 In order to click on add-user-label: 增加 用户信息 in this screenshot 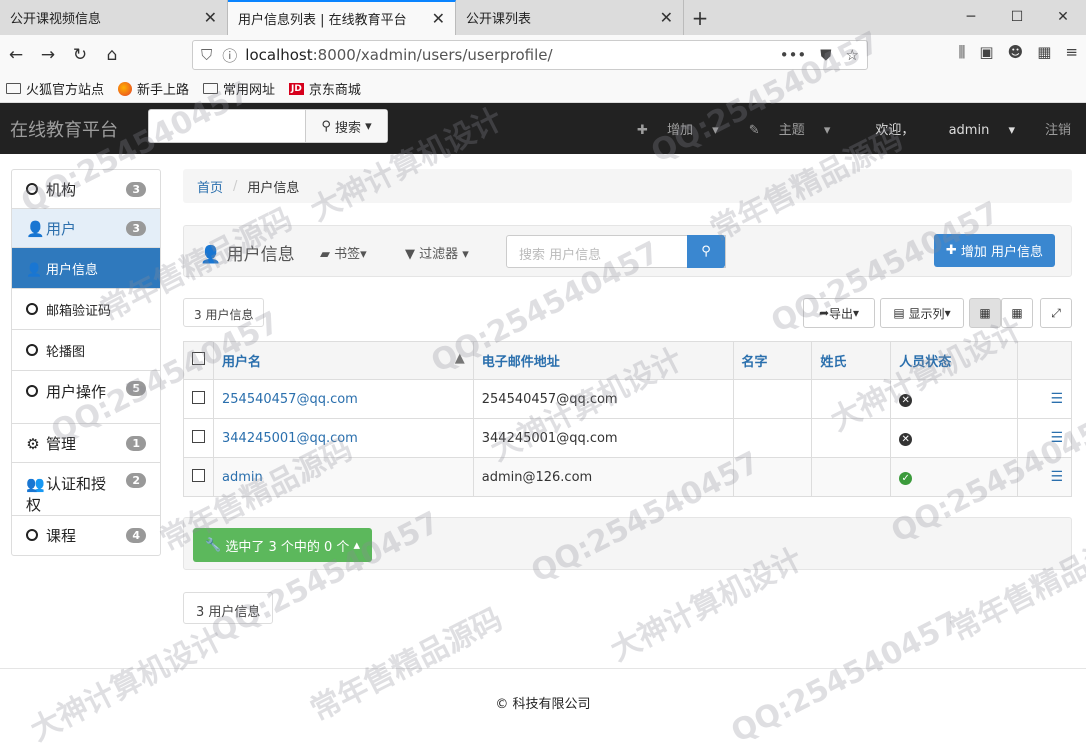, I will do `click(1001, 252)`.